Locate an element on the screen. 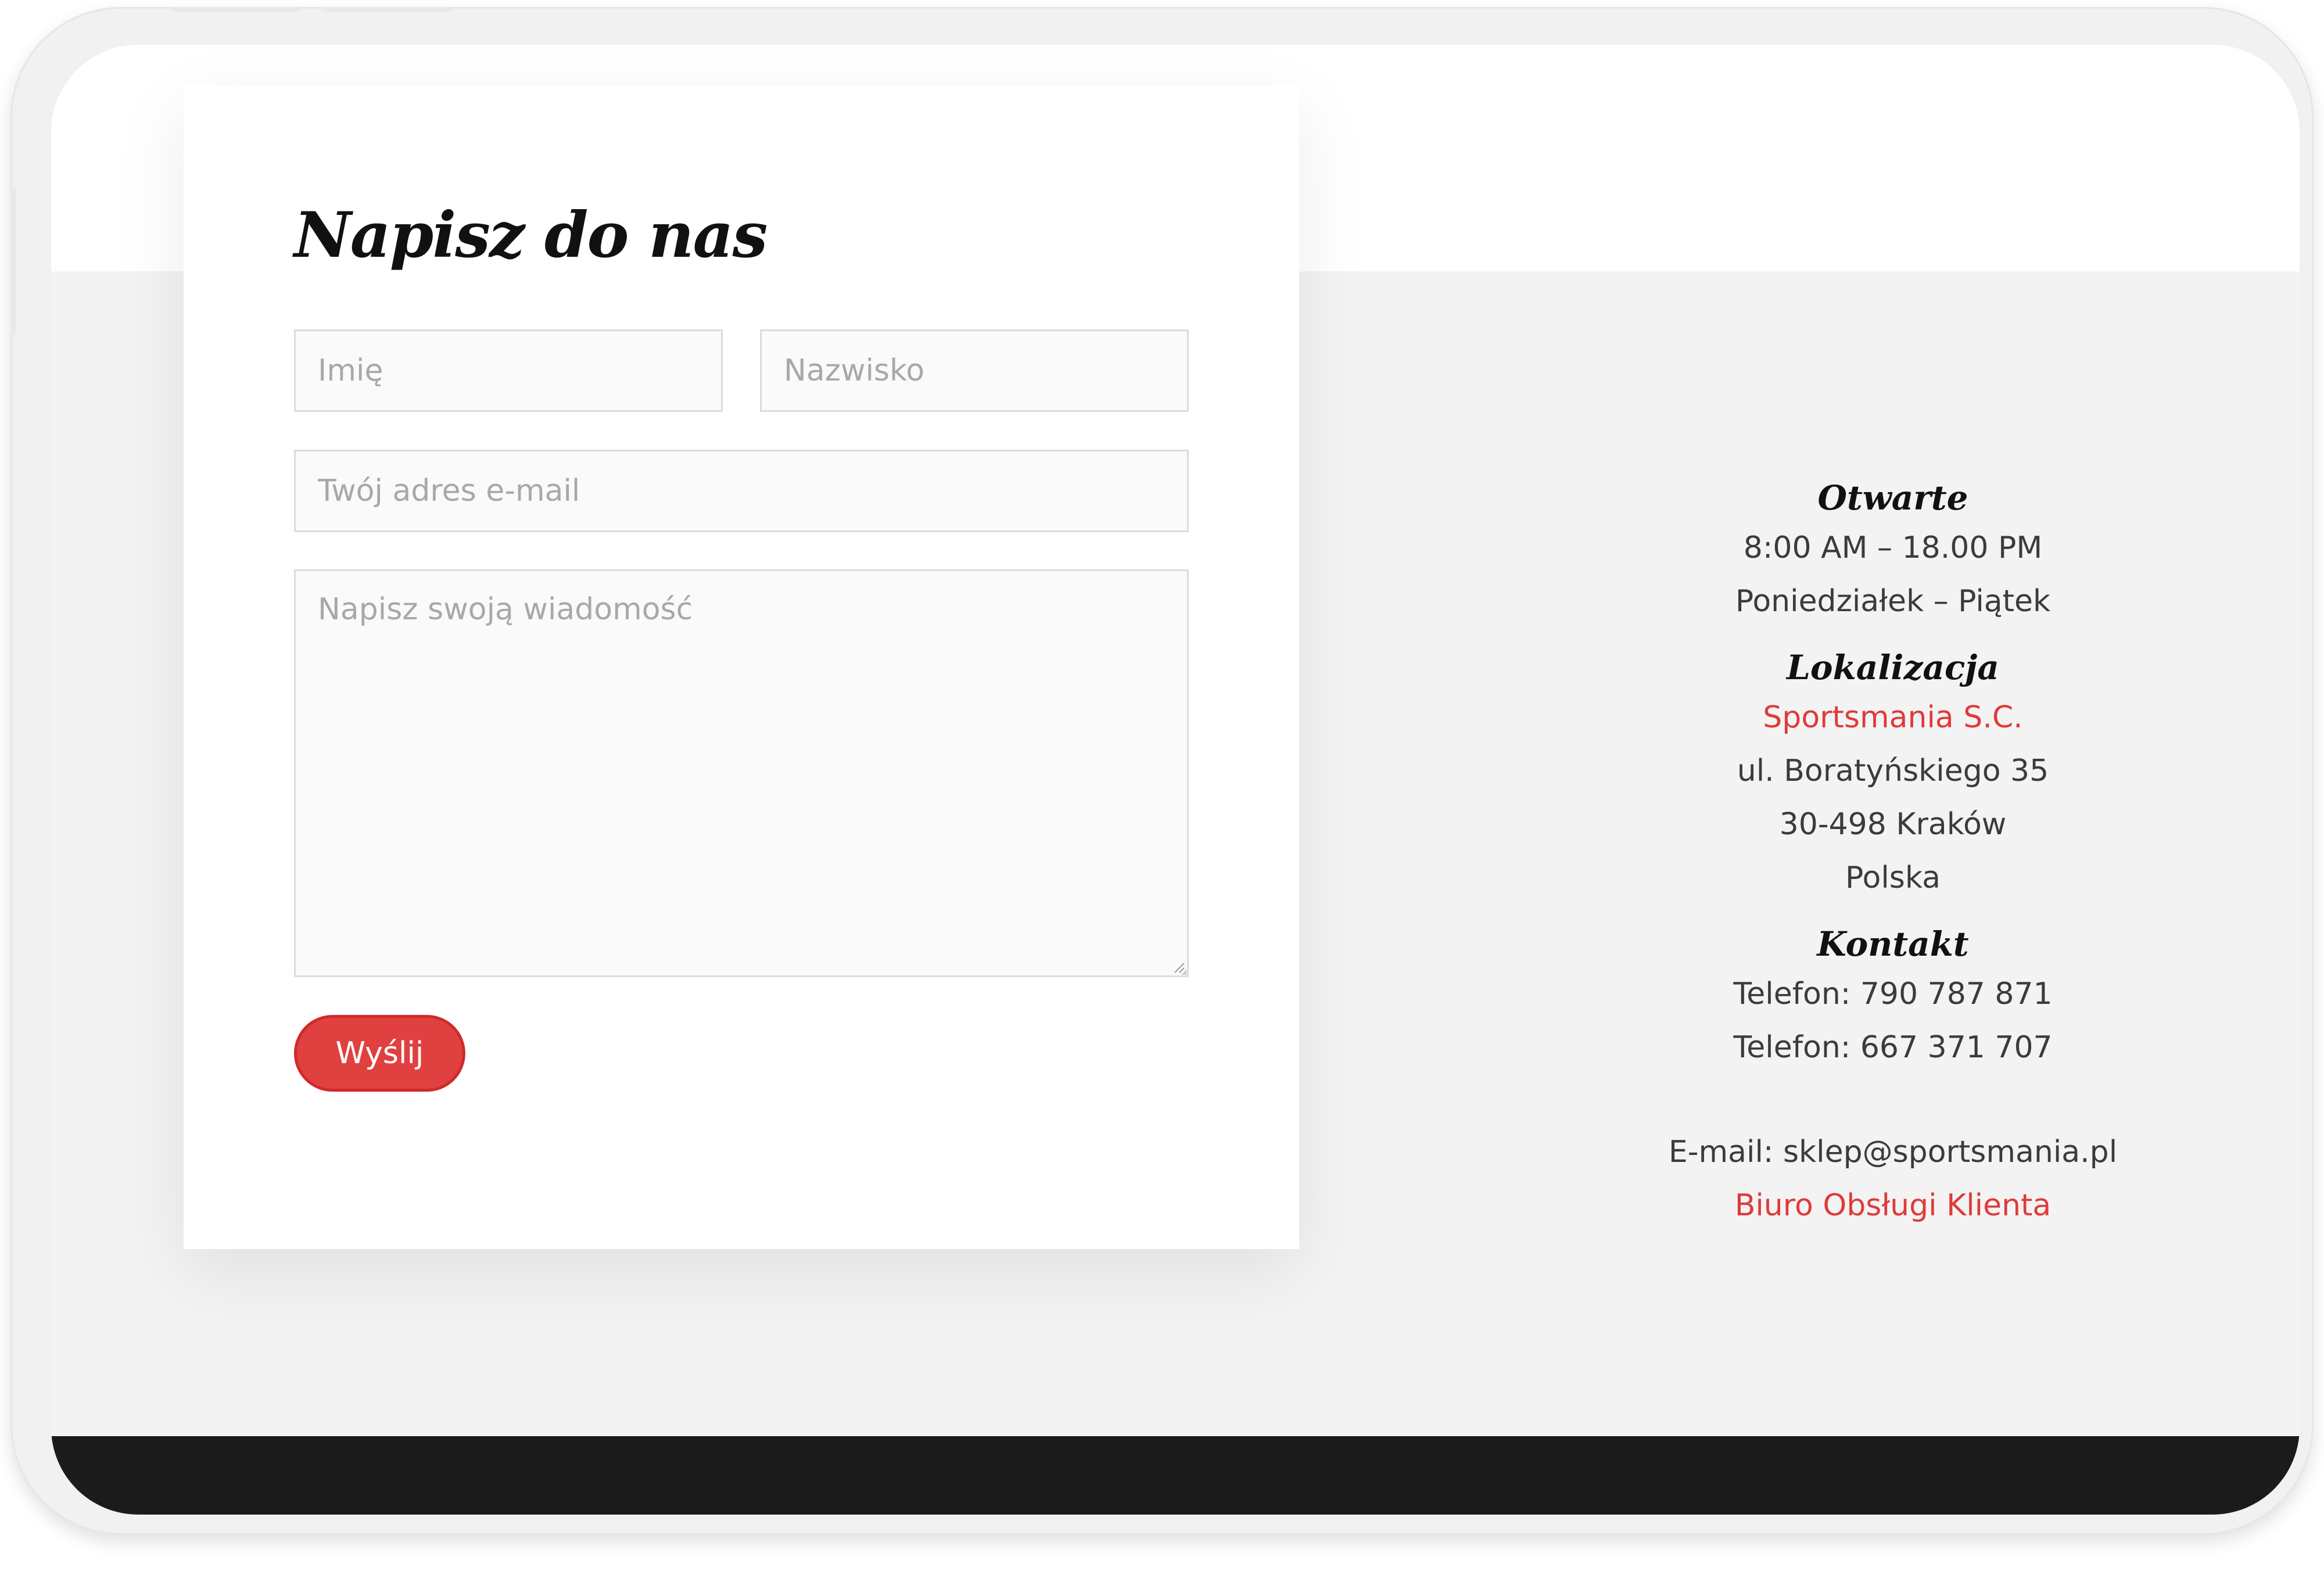 Image resolution: width=2324 pixels, height=1575 pixels. hours-heading: Otwarte is located at coordinates (1892, 498).